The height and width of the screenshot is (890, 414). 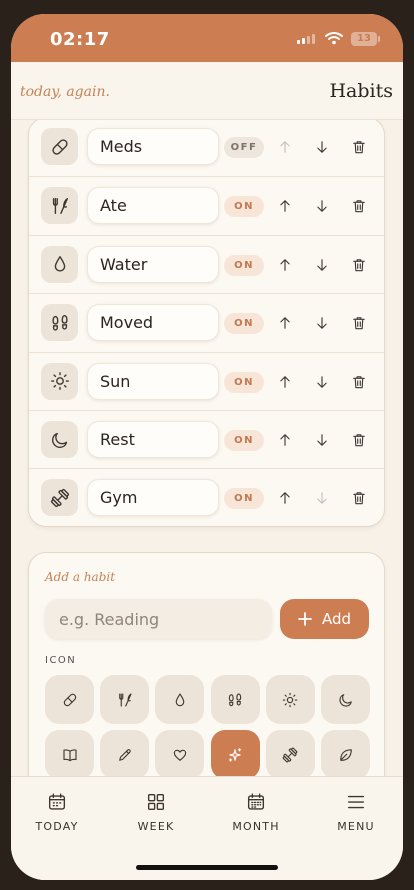 What do you see at coordinates (125, 753) in the screenshot?
I see `icon-option-pencil` at bounding box center [125, 753].